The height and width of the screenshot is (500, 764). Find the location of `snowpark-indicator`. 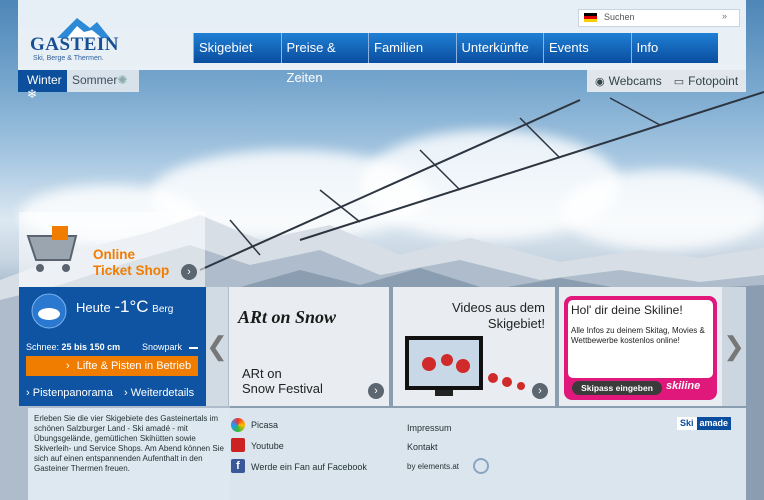

snowpark-indicator is located at coordinates (193, 347).